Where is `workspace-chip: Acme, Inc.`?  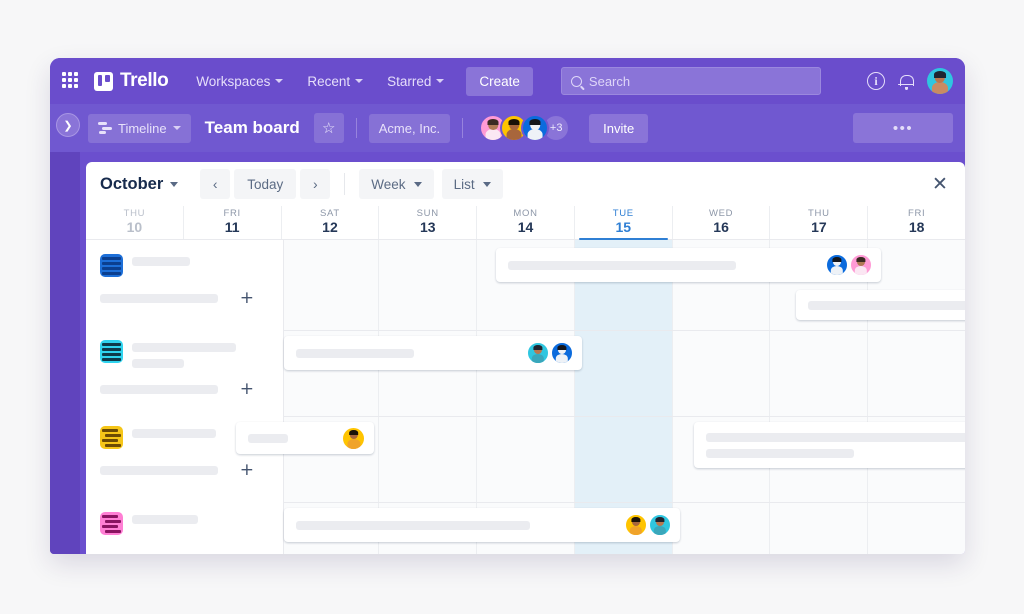 workspace-chip: Acme, Inc. is located at coordinates (409, 128).